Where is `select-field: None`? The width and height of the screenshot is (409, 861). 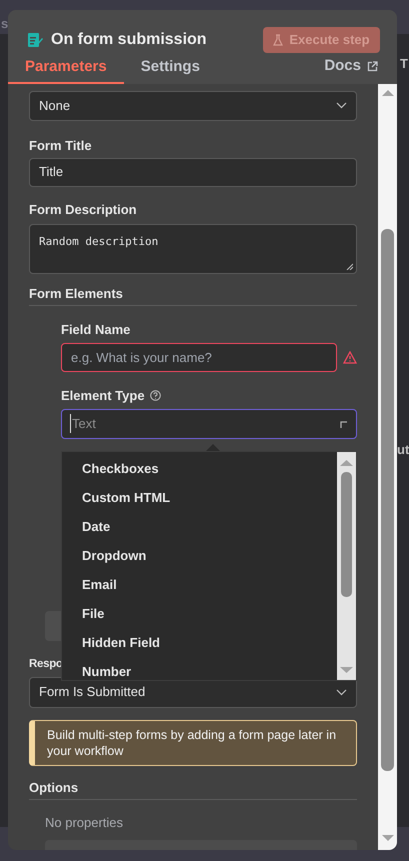 select-field: None is located at coordinates (193, 105).